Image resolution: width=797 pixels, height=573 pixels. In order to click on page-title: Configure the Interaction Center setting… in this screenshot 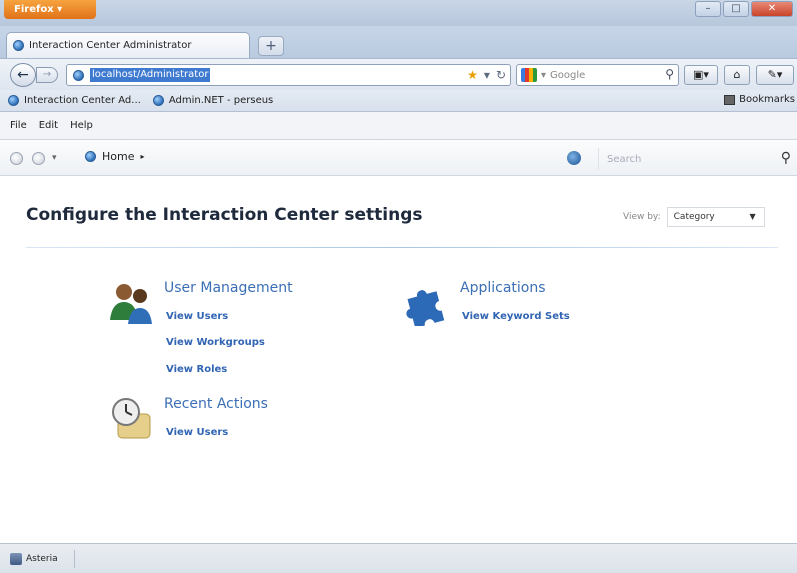, I will do `click(224, 215)`.